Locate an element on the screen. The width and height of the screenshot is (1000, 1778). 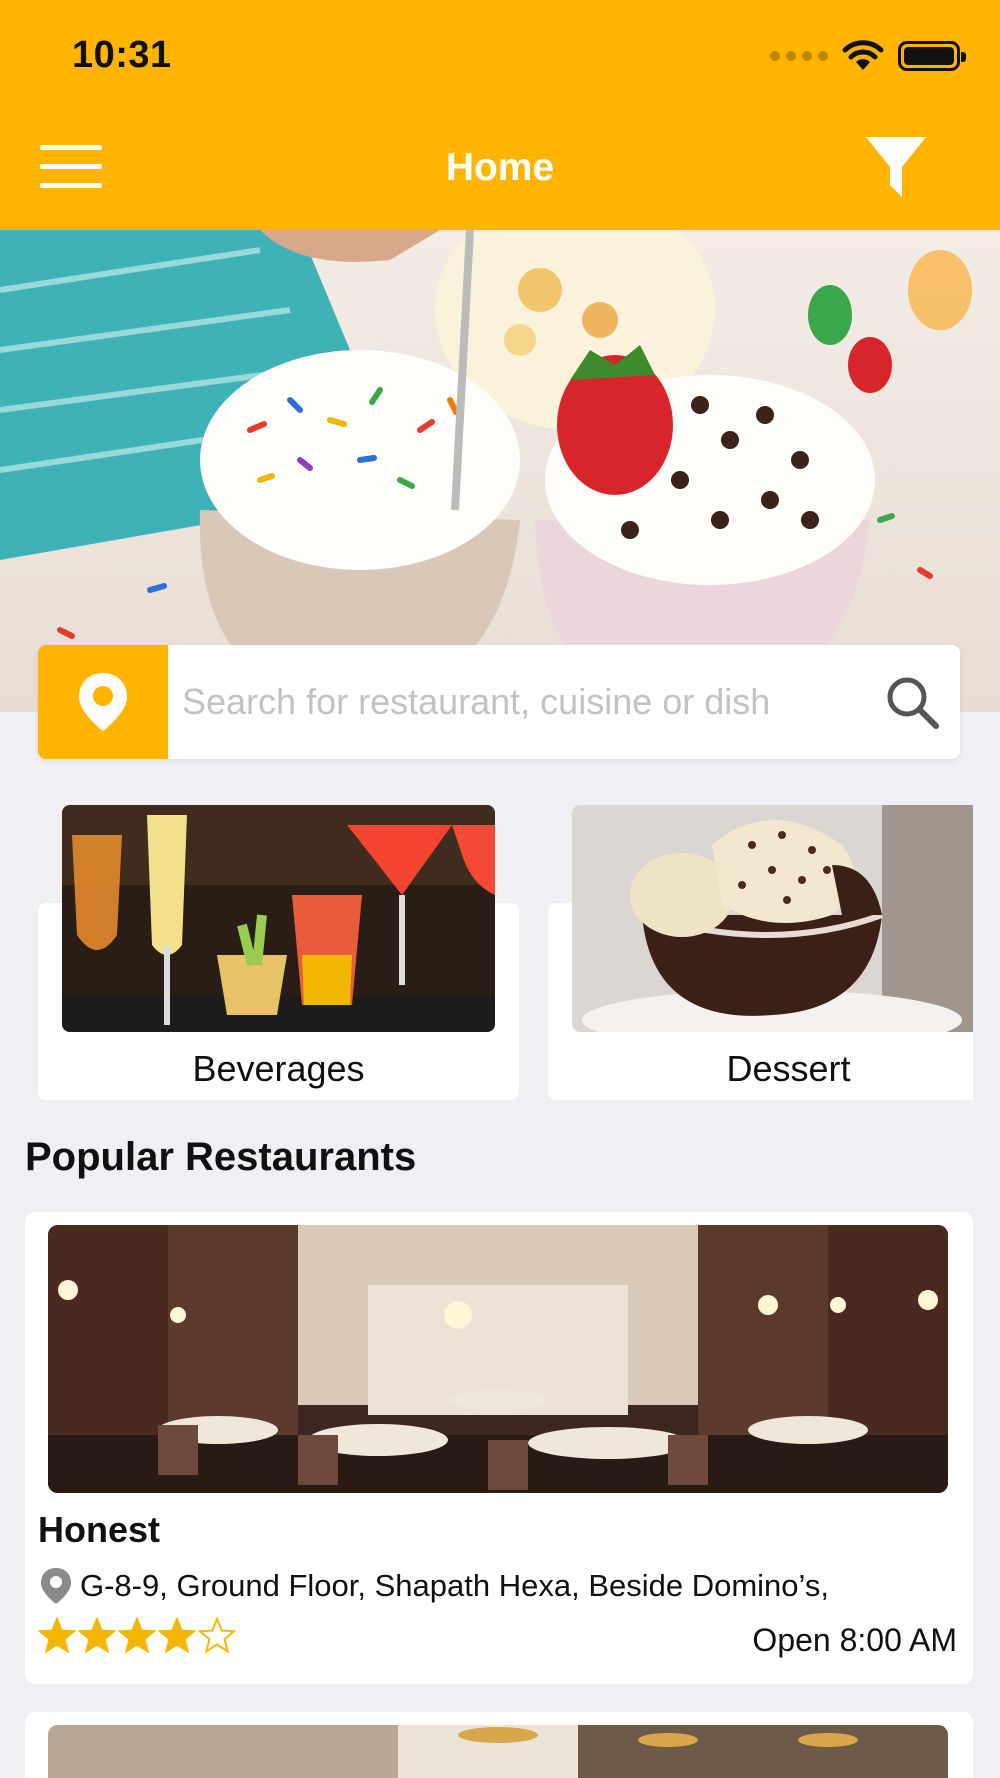
category-image-dessert is located at coordinates (772, 918).